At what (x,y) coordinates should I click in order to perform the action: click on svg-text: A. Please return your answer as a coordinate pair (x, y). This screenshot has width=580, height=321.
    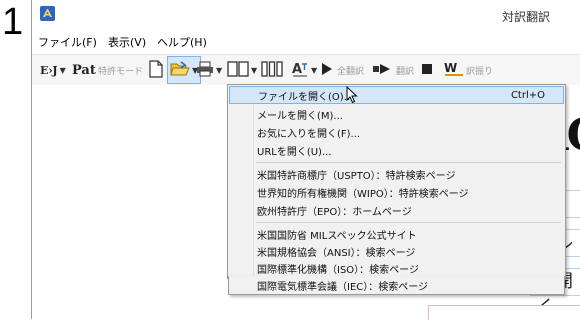
    Looking at the image, I should click on (297, 69).